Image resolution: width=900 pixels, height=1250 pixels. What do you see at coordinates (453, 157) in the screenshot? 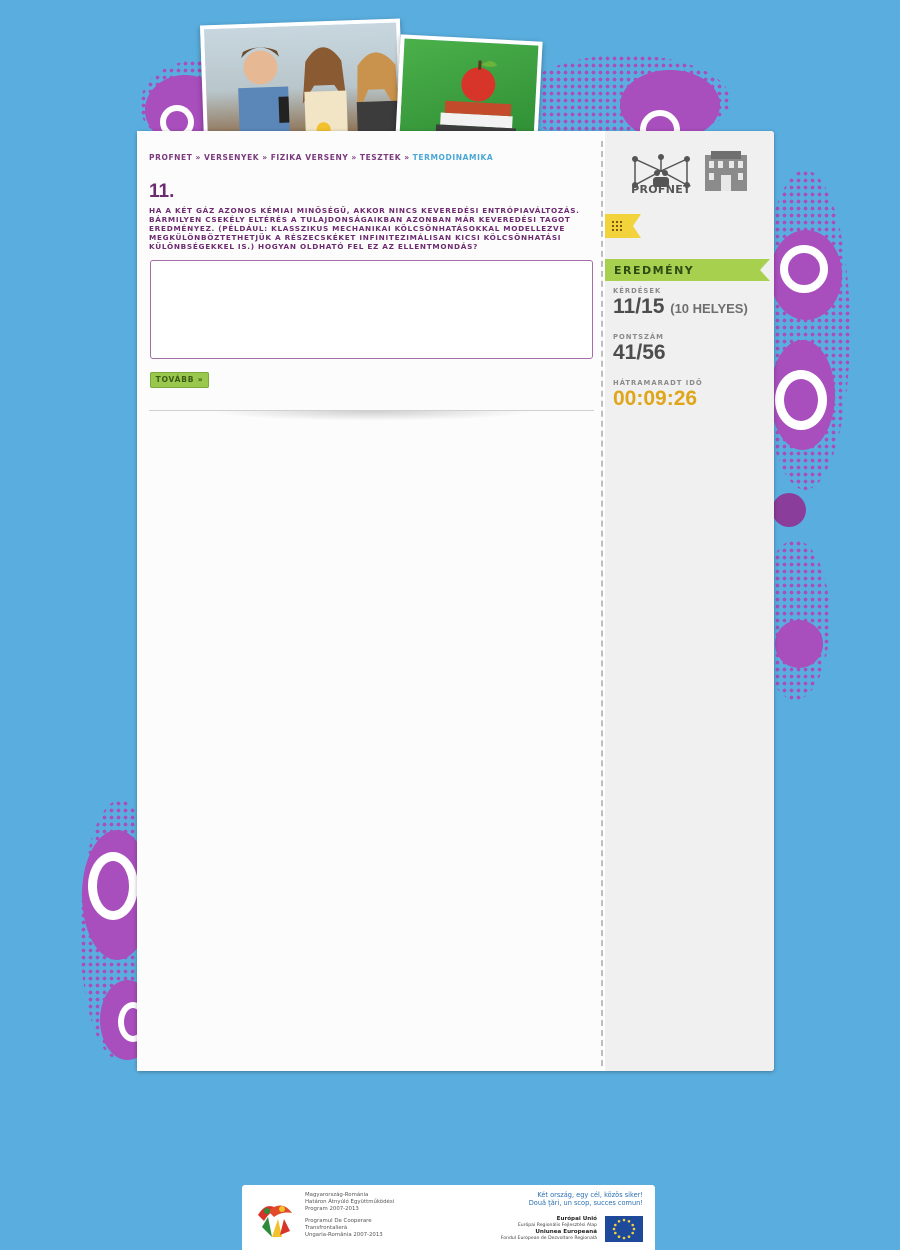
I see `breadcrumb-item-termodinamika: TERMODINAMIKA` at bounding box center [453, 157].